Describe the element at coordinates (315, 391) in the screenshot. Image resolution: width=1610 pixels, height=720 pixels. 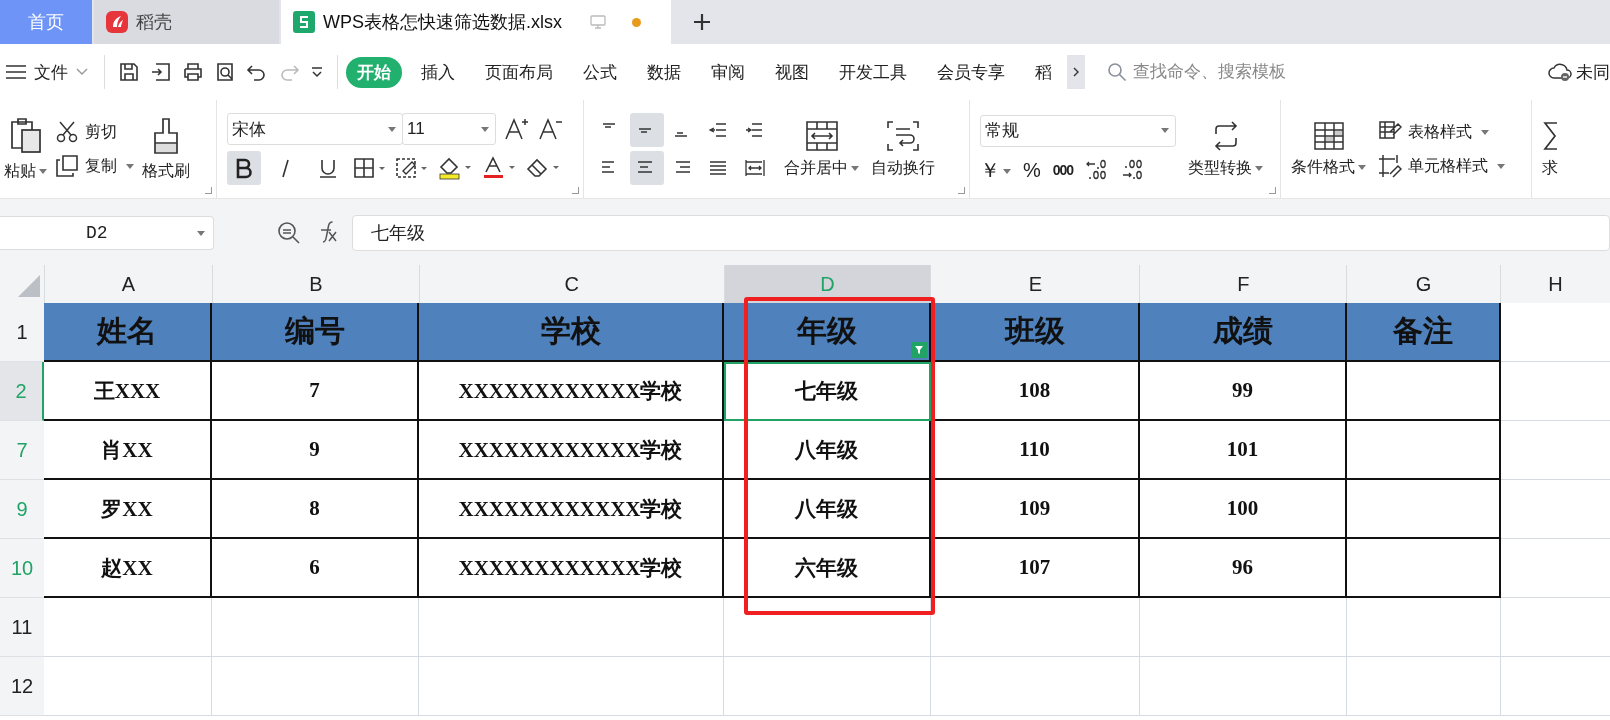
I see `table-cell: 7` at that location.